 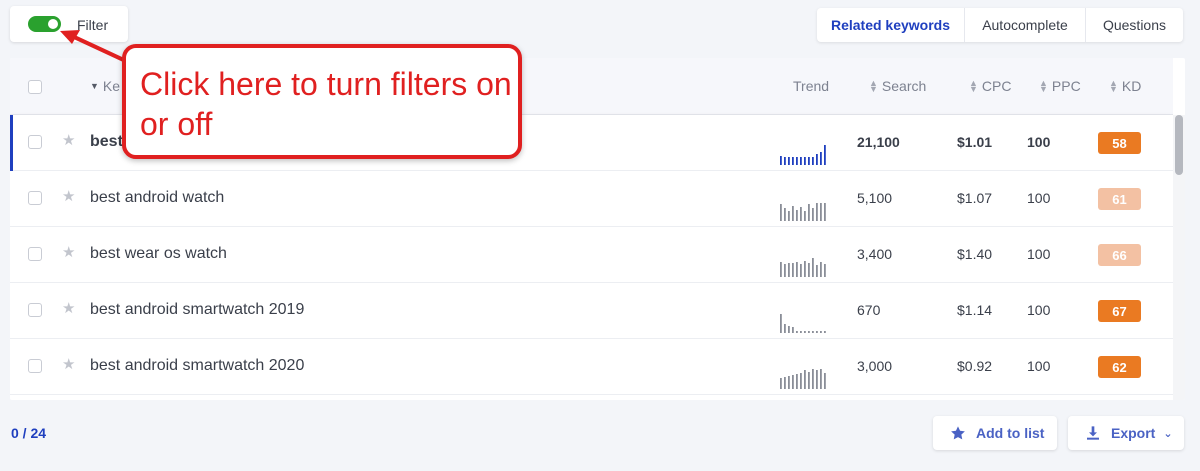 What do you see at coordinates (111, 86) in the screenshot?
I see `header-keyword-label: Ke` at bounding box center [111, 86].